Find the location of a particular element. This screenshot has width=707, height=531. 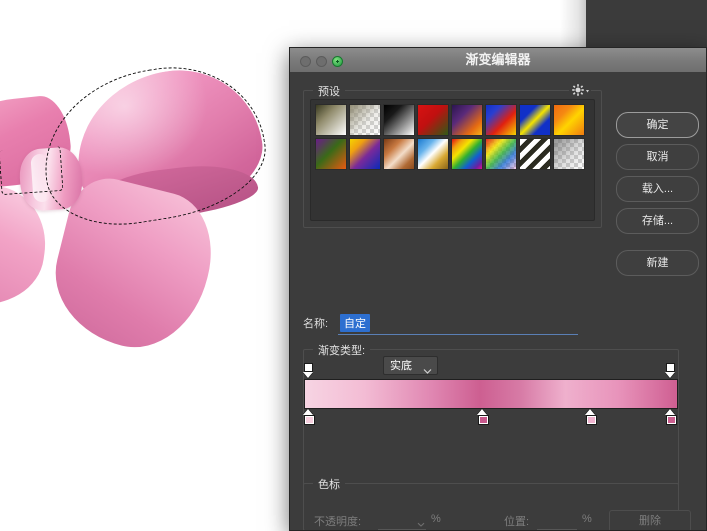

preset-swatch-copper is located at coordinates (399, 154).